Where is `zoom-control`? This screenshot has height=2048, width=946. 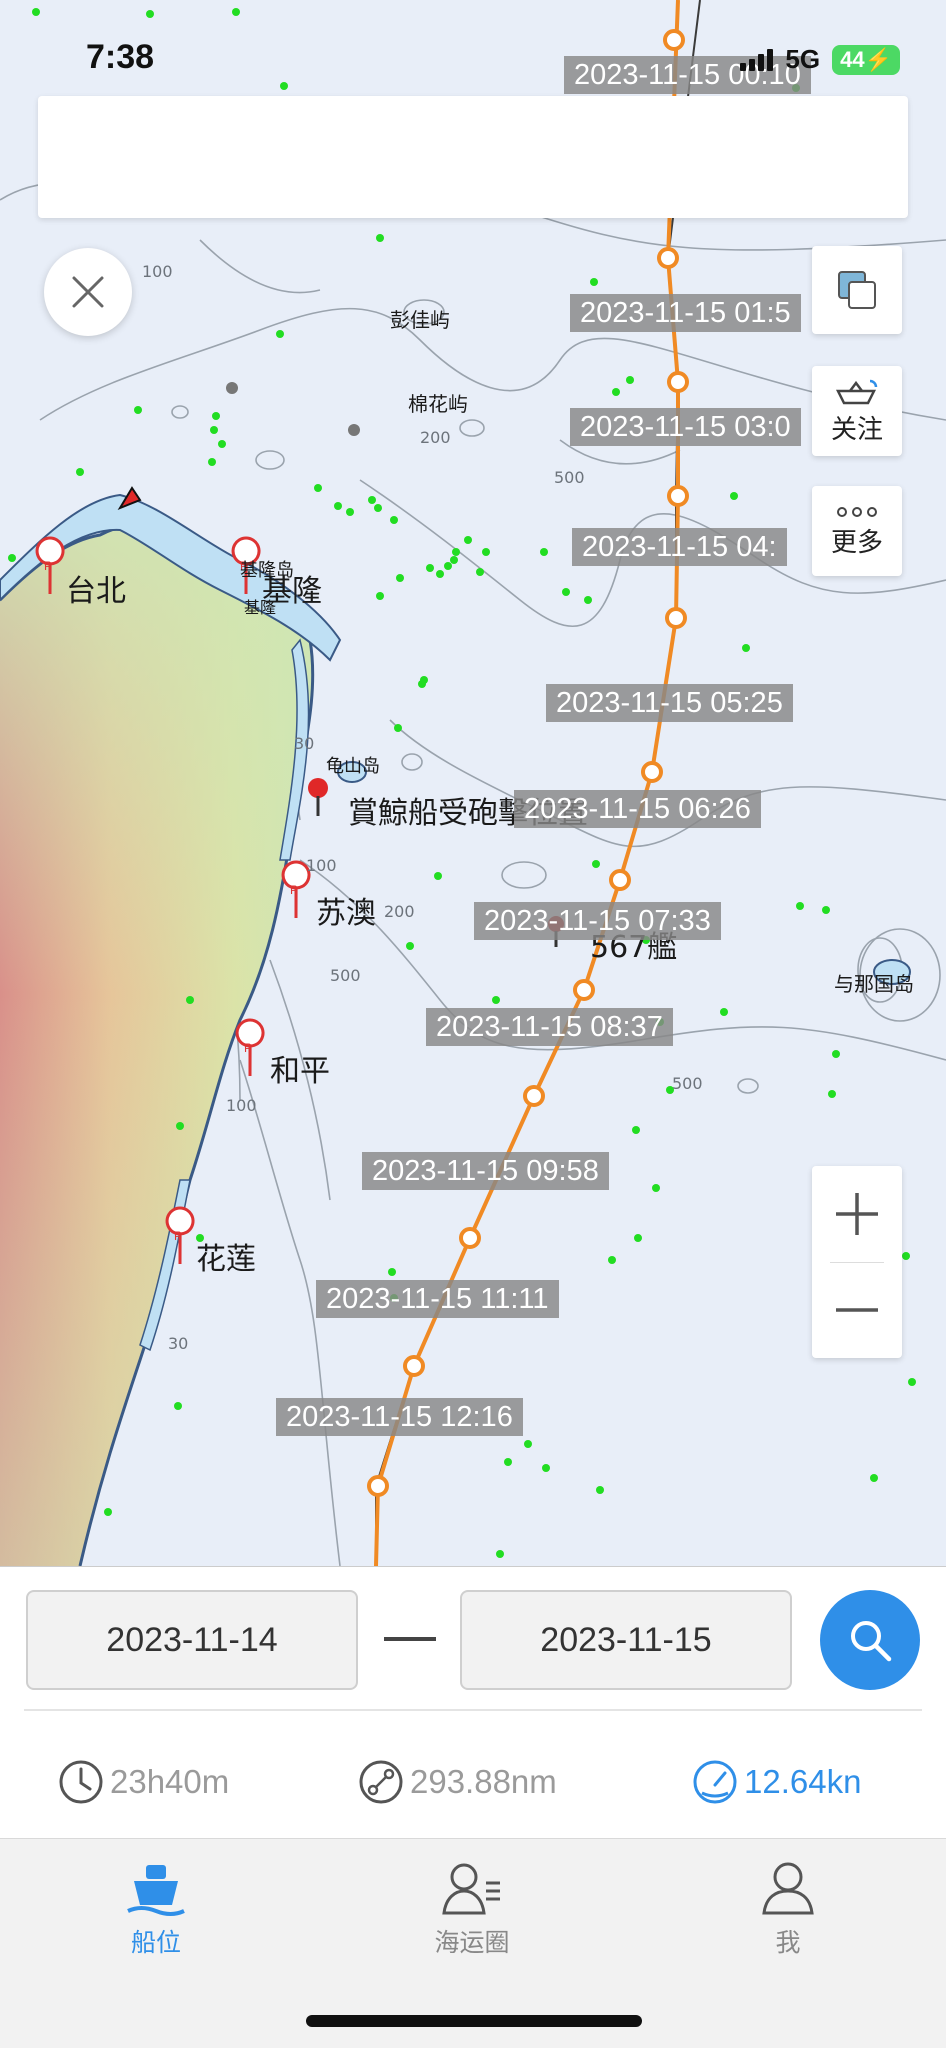 zoom-control is located at coordinates (857, 1262).